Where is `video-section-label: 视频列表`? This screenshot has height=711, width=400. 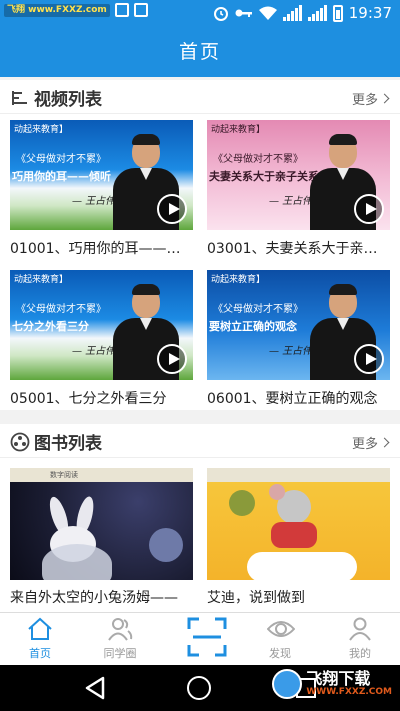
video-section-label: 视频列表 is located at coordinates (68, 100).